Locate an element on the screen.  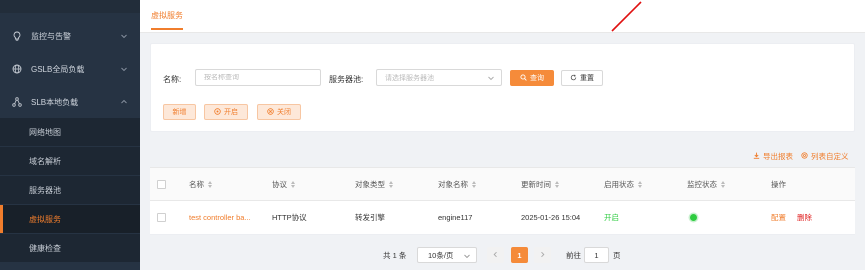
row-enabled-status: 开启 is located at coordinates (611, 217).